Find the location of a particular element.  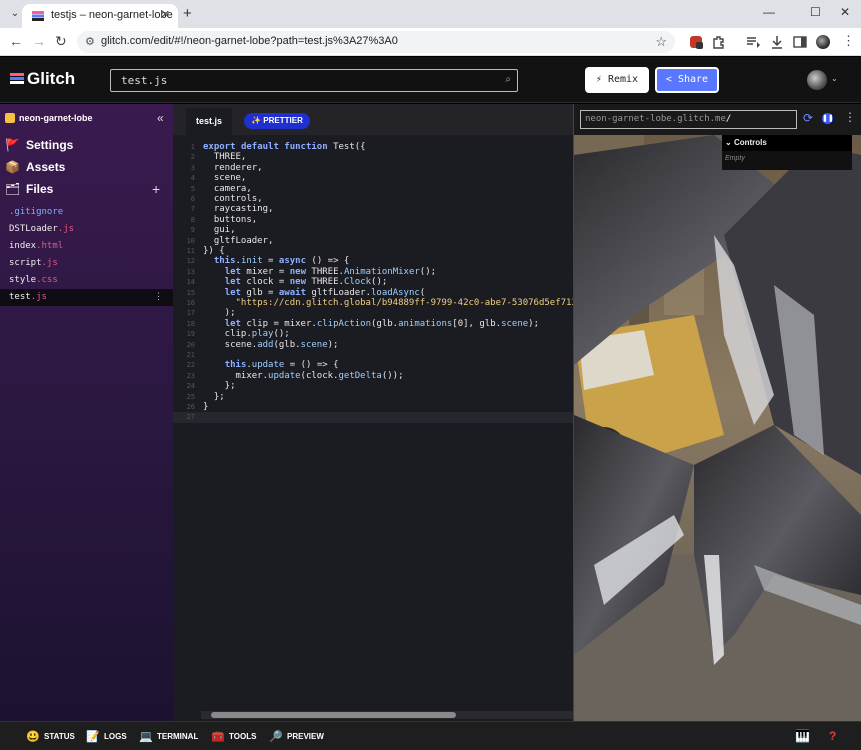

bookmark-star-icon: ☆ is located at coordinates (661, 42).